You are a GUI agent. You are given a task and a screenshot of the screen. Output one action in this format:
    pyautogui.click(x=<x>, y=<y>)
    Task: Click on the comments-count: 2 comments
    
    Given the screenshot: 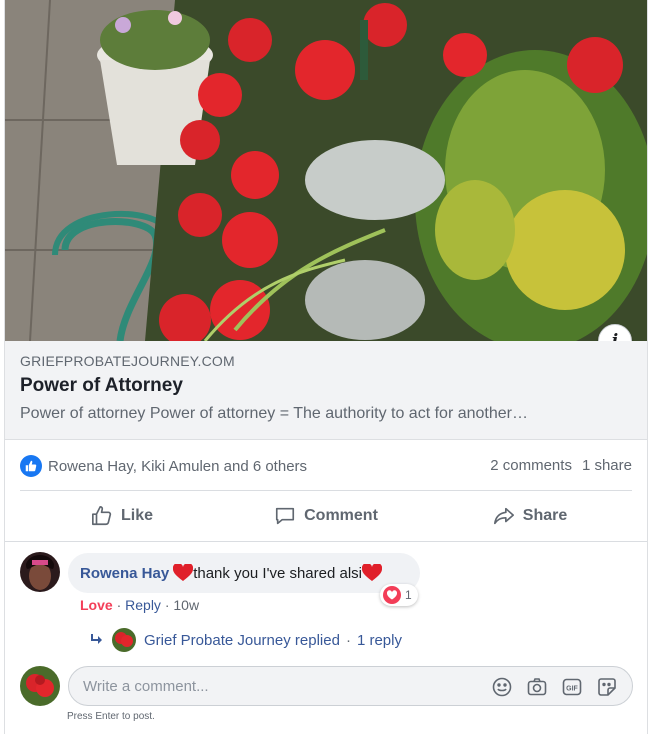 What is the action you would take?
    pyautogui.click(x=531, y=465)
    